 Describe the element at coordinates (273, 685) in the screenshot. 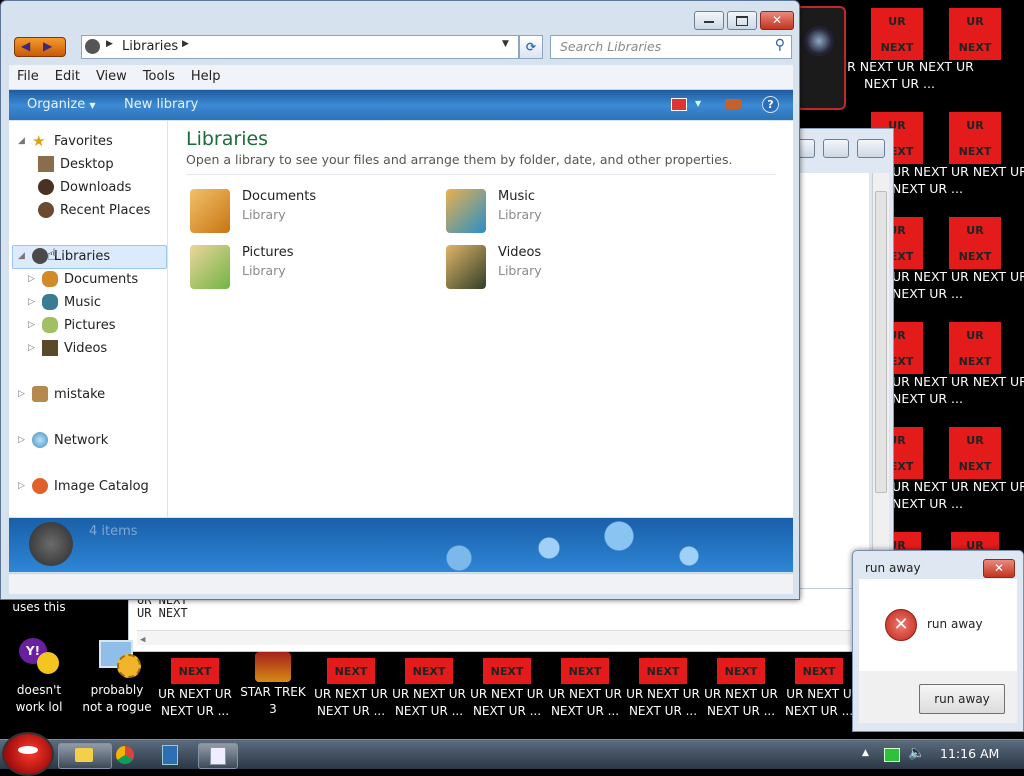

I see `desktop-icon-star-trek: STAR TREK 3` at that location.